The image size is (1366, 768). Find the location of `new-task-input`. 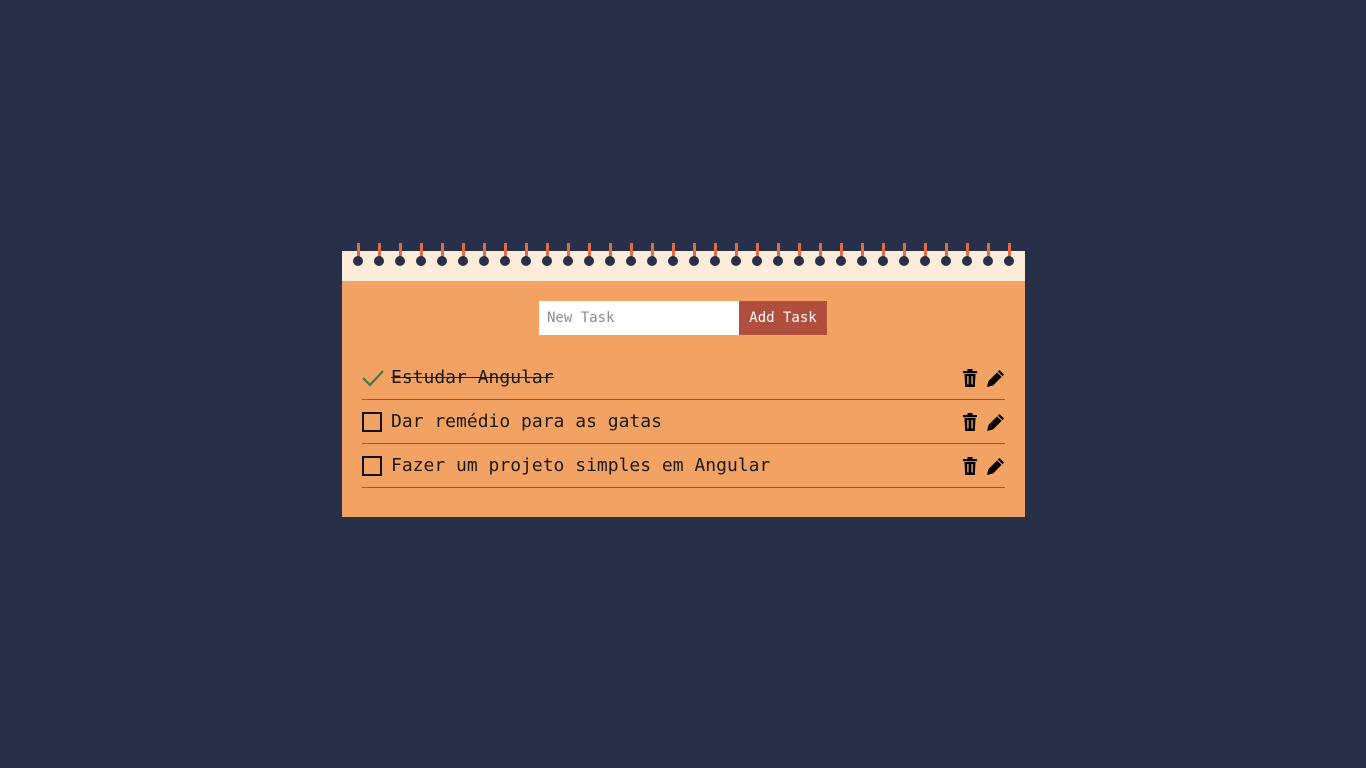

new-task-input is located at coordinates (639, 318).